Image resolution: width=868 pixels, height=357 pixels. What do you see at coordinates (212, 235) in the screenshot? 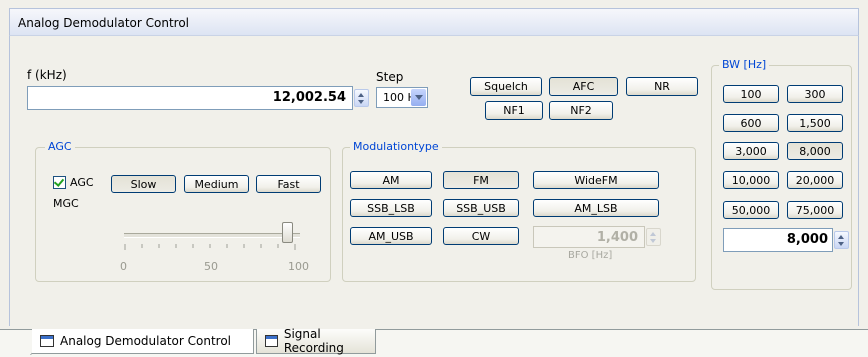
I see `mgc-slider-track` at bounding box center [212, 235].